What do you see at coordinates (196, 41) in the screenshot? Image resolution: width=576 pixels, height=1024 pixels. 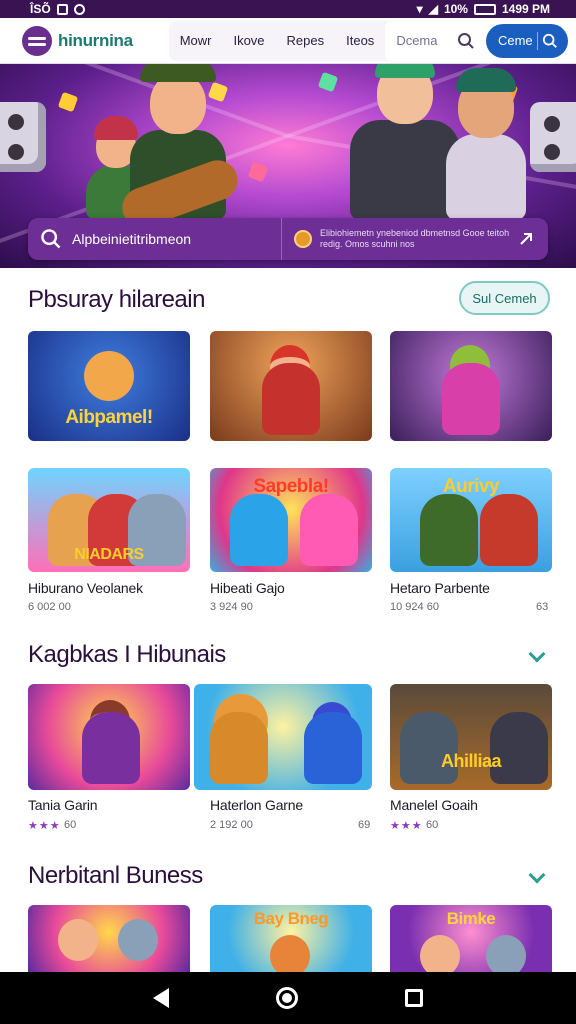 I see `nav-item-1: Mowr` at bounding box center [196, 41].